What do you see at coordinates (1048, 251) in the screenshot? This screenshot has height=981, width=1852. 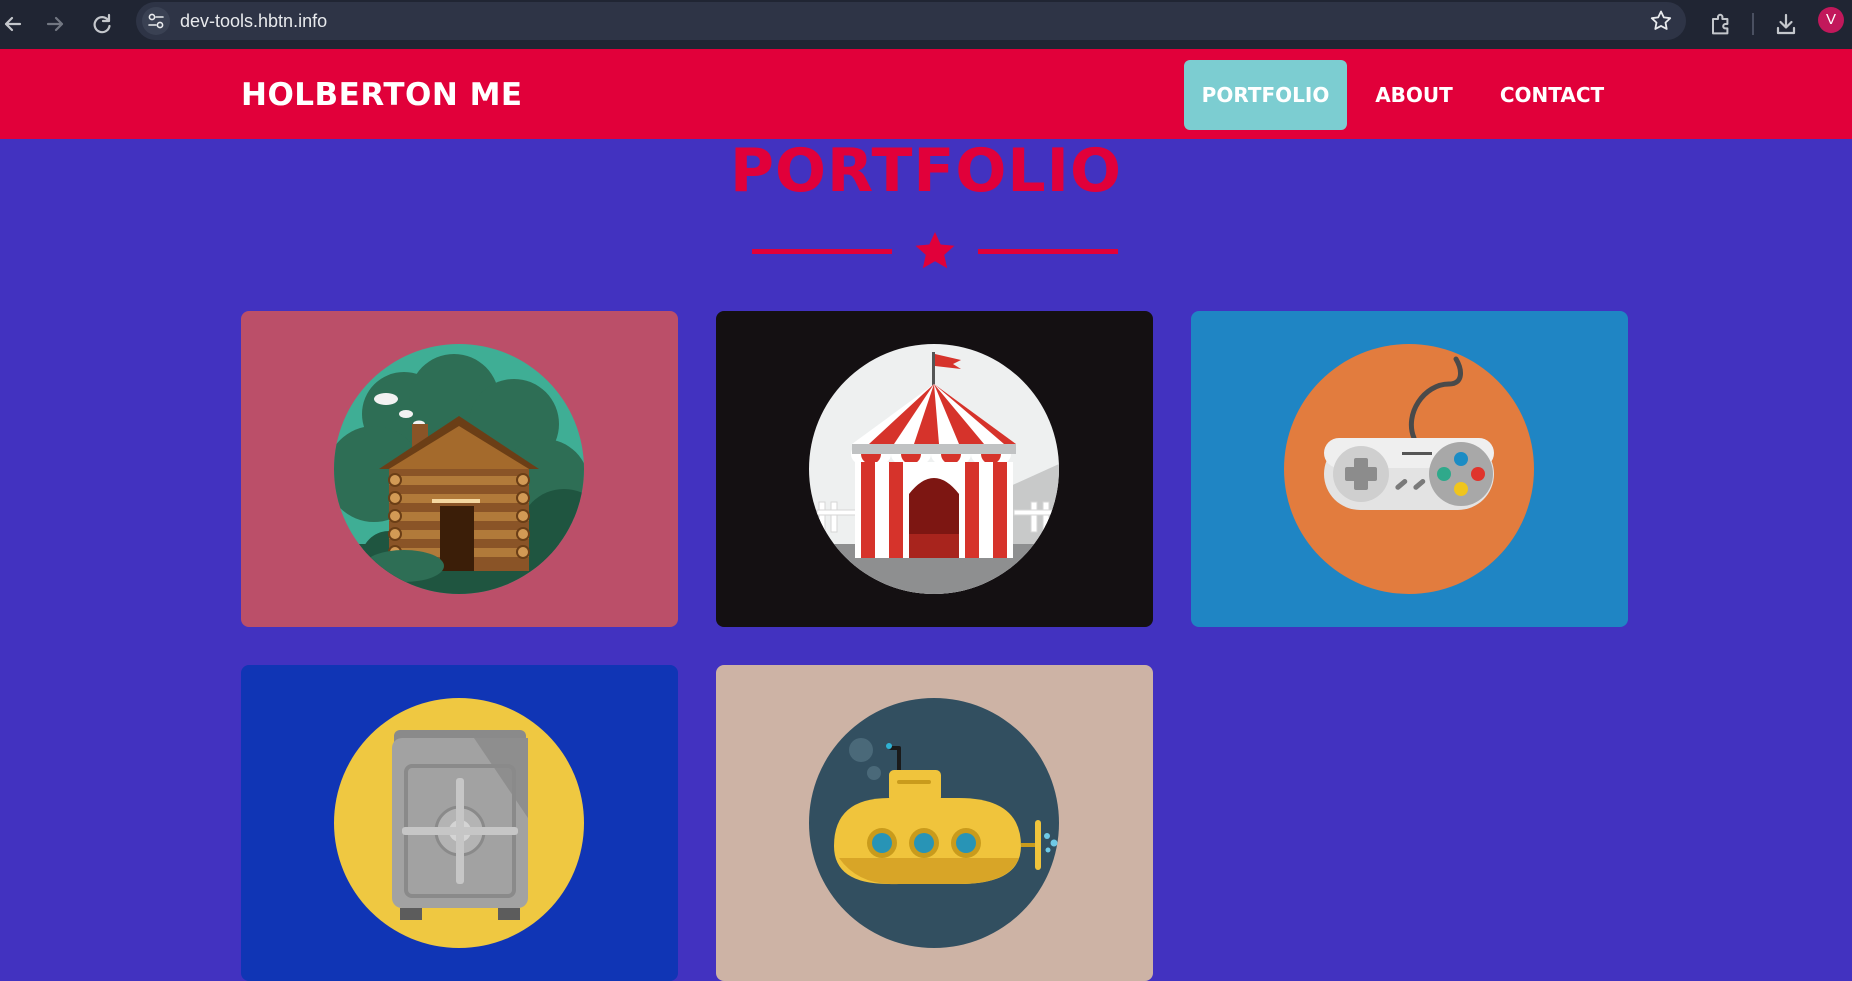 I see `divider-line-right` at bounding box center [1048, 251].